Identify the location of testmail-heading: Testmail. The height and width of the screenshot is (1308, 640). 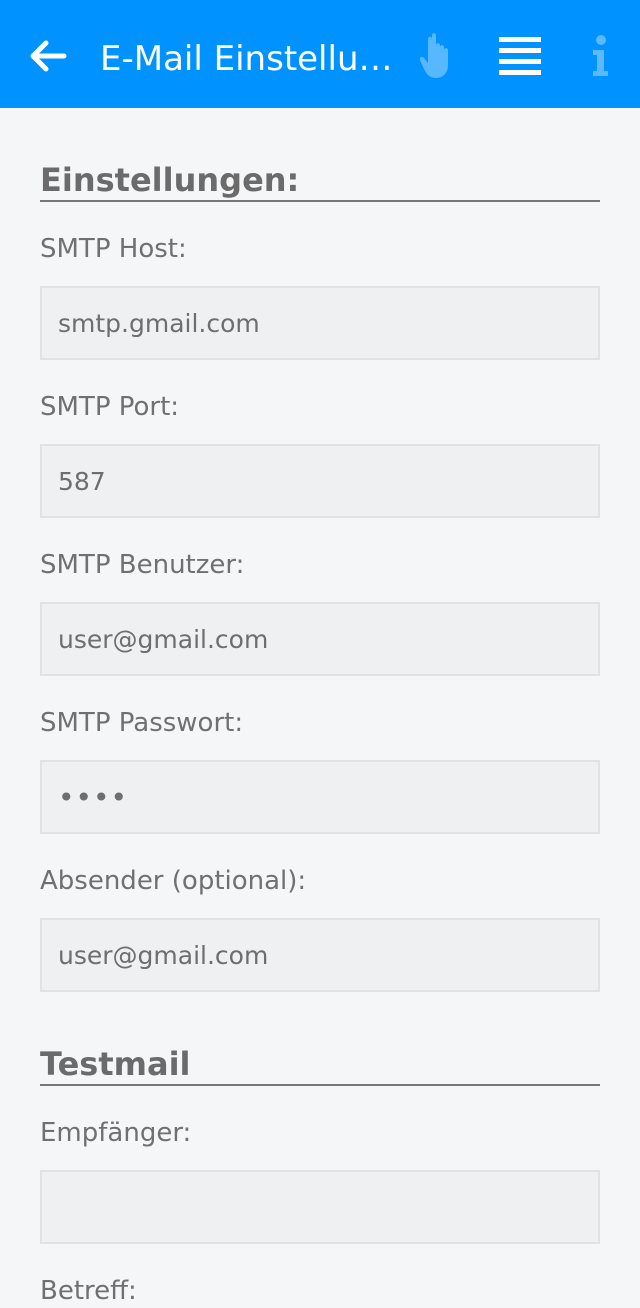
(320, 1065).